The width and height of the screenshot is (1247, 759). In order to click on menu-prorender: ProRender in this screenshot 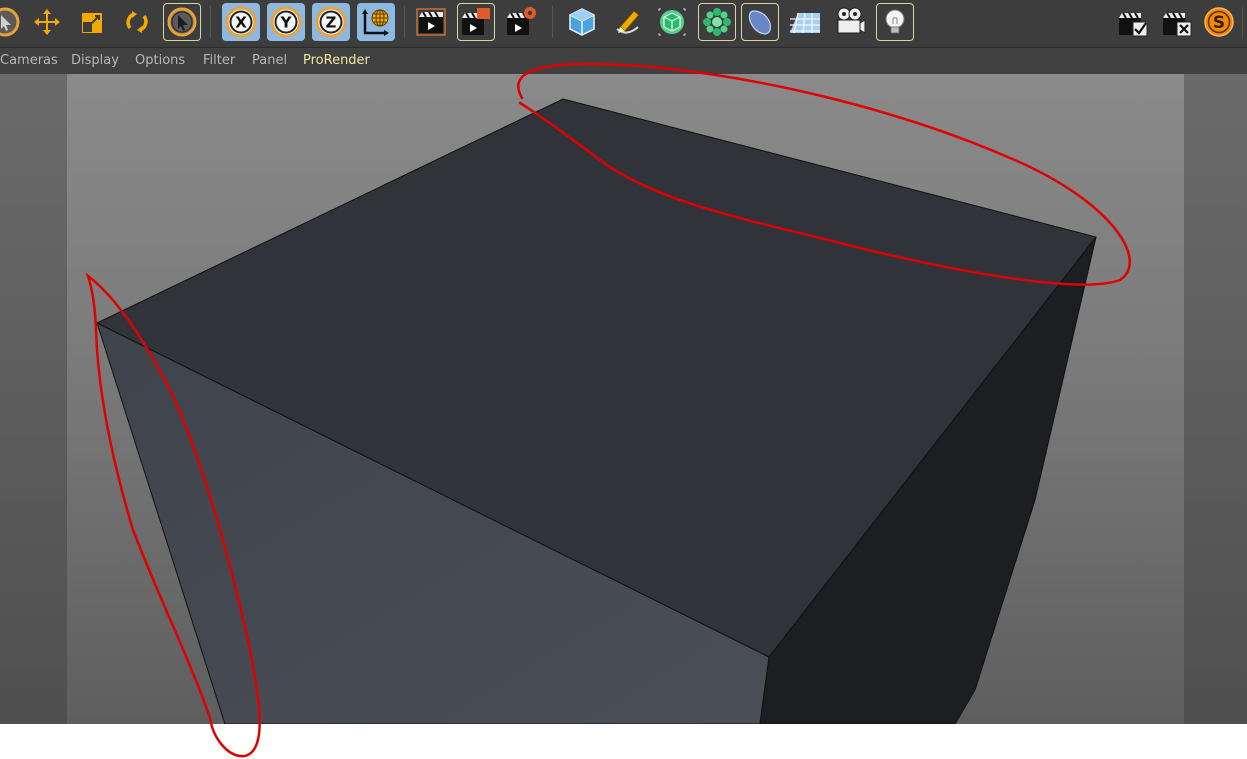, I will do `click(336, 60)`.